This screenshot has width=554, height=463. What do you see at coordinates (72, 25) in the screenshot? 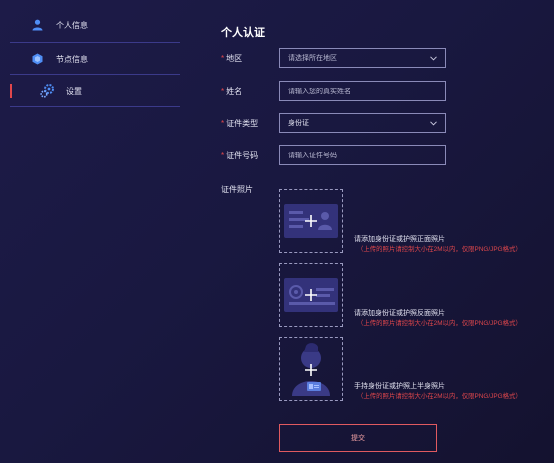
I see `sidebar-item-label: 个人信息` at bounding box center [72, 25].